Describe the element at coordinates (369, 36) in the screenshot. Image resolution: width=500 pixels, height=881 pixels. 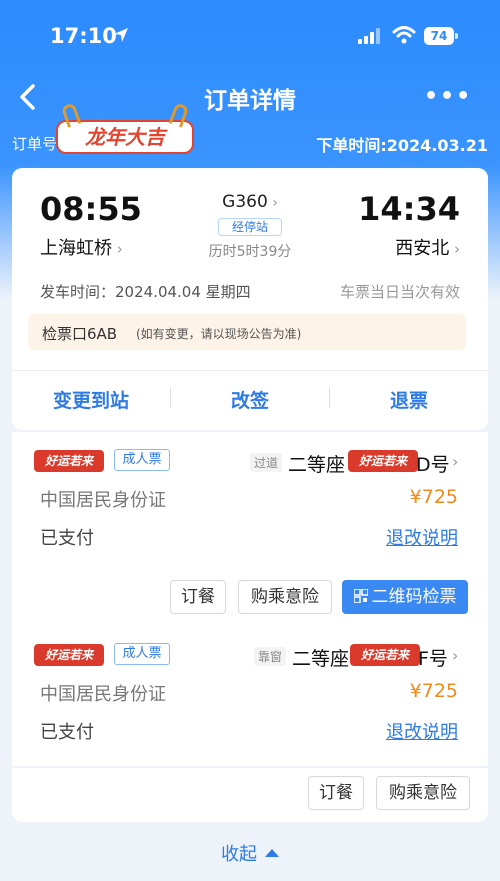
I see `signal-icon` at that location.